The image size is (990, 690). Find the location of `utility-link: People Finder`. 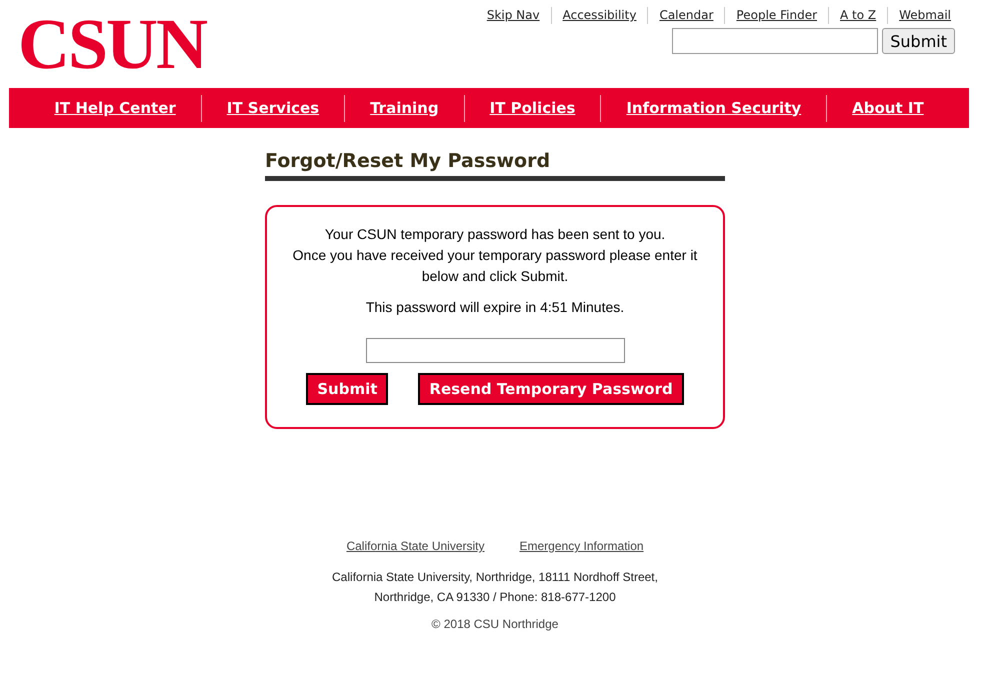

utility-link: People Finder is located at coordinates (776, 15).